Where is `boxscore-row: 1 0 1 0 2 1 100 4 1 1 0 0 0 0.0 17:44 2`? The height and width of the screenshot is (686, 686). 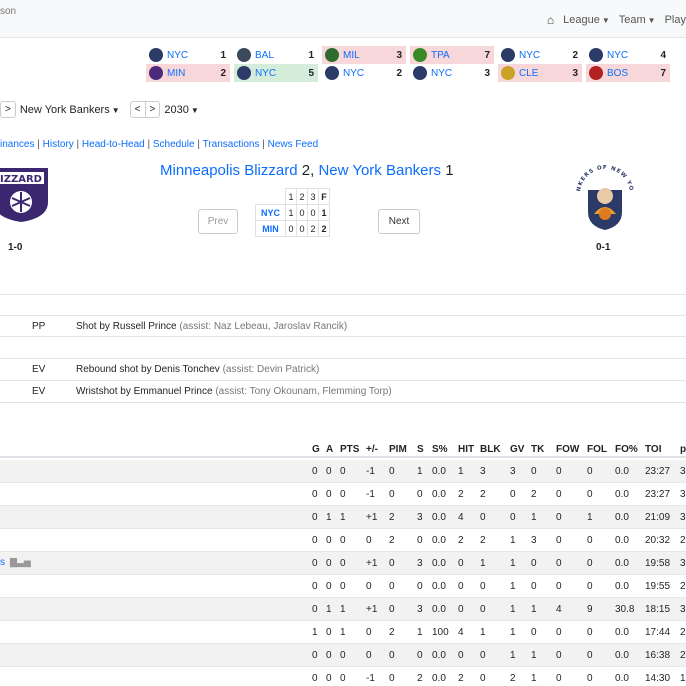
boxscore-row: 1 0 1 0 2 1 100 4 1 1 0 0 0 0.0 17:44 2 is located at coordinates (343, 632).